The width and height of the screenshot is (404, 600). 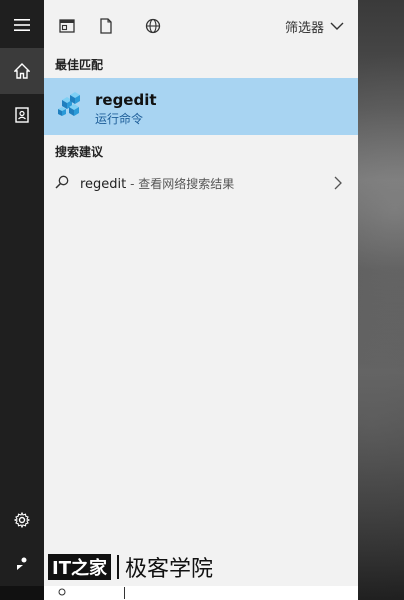 I want to click on web-filter-button, so click(x=153, y=26).